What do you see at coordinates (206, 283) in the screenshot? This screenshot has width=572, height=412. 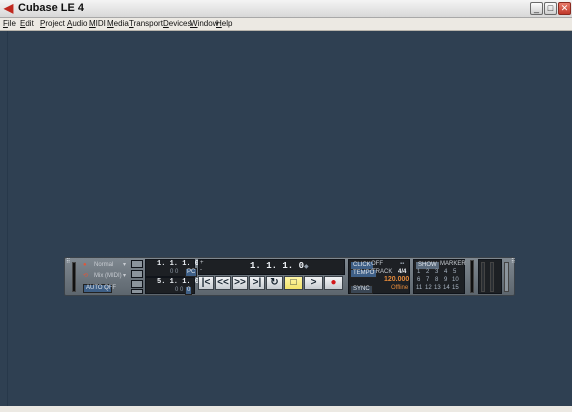 I see `go-to-start-button: |<` at bounding box center [206, 283].